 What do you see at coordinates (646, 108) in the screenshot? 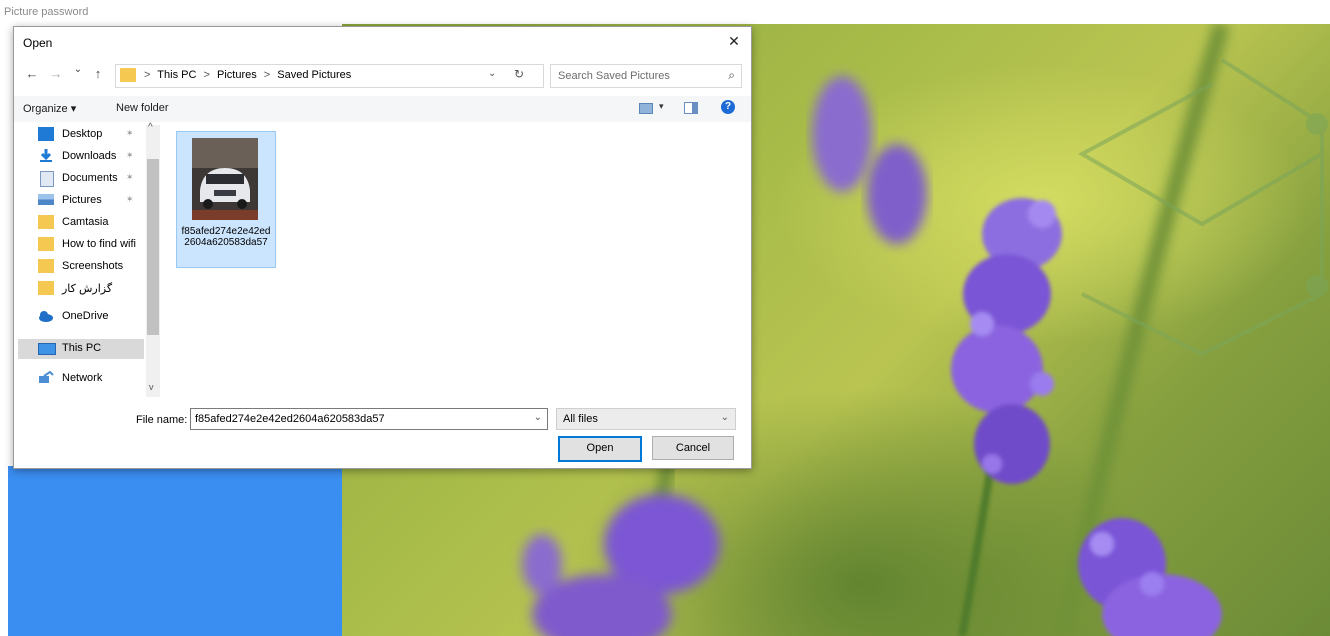
I see `change-view-icon` at bounding box center [646, 108].